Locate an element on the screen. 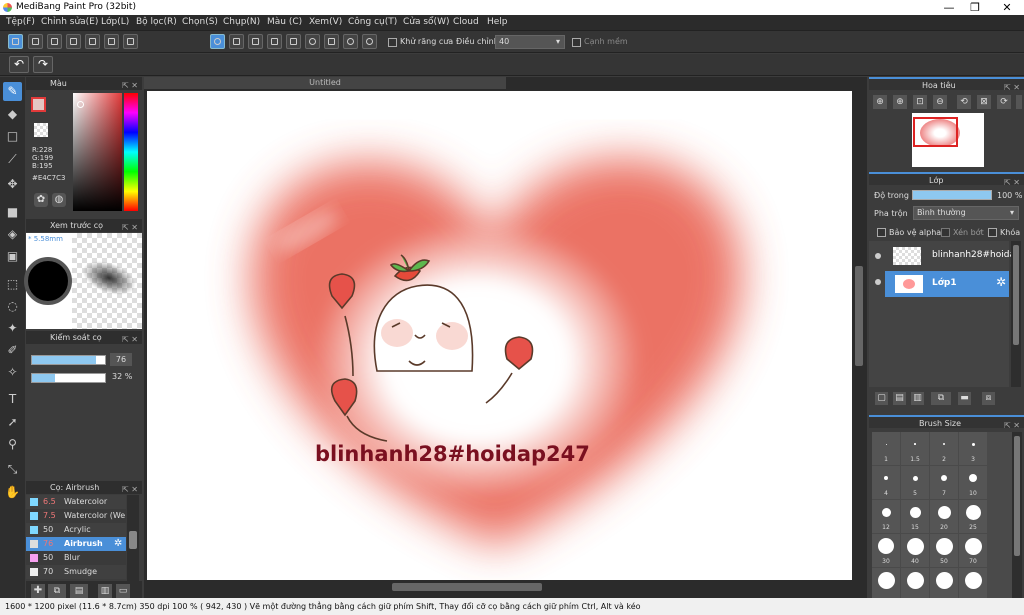  new-layer-8bit-icon: ▤ is located at coordinates (899, 398).